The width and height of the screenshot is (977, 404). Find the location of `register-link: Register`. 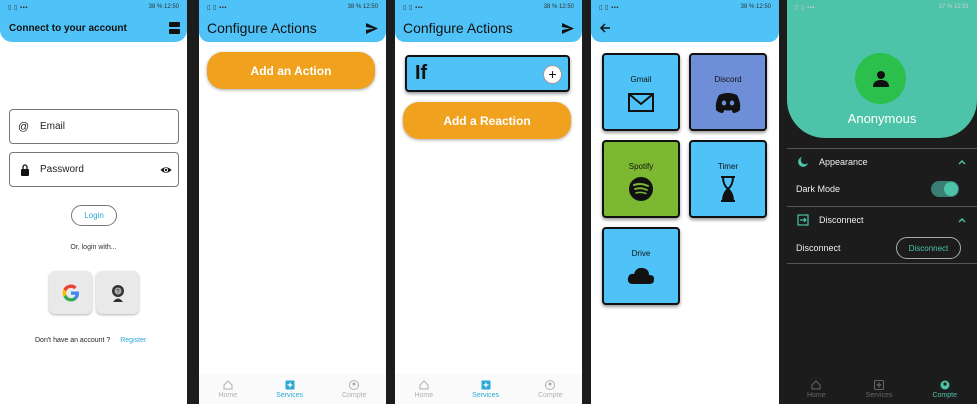

register-link: Register is located at coordinates (133, 340).